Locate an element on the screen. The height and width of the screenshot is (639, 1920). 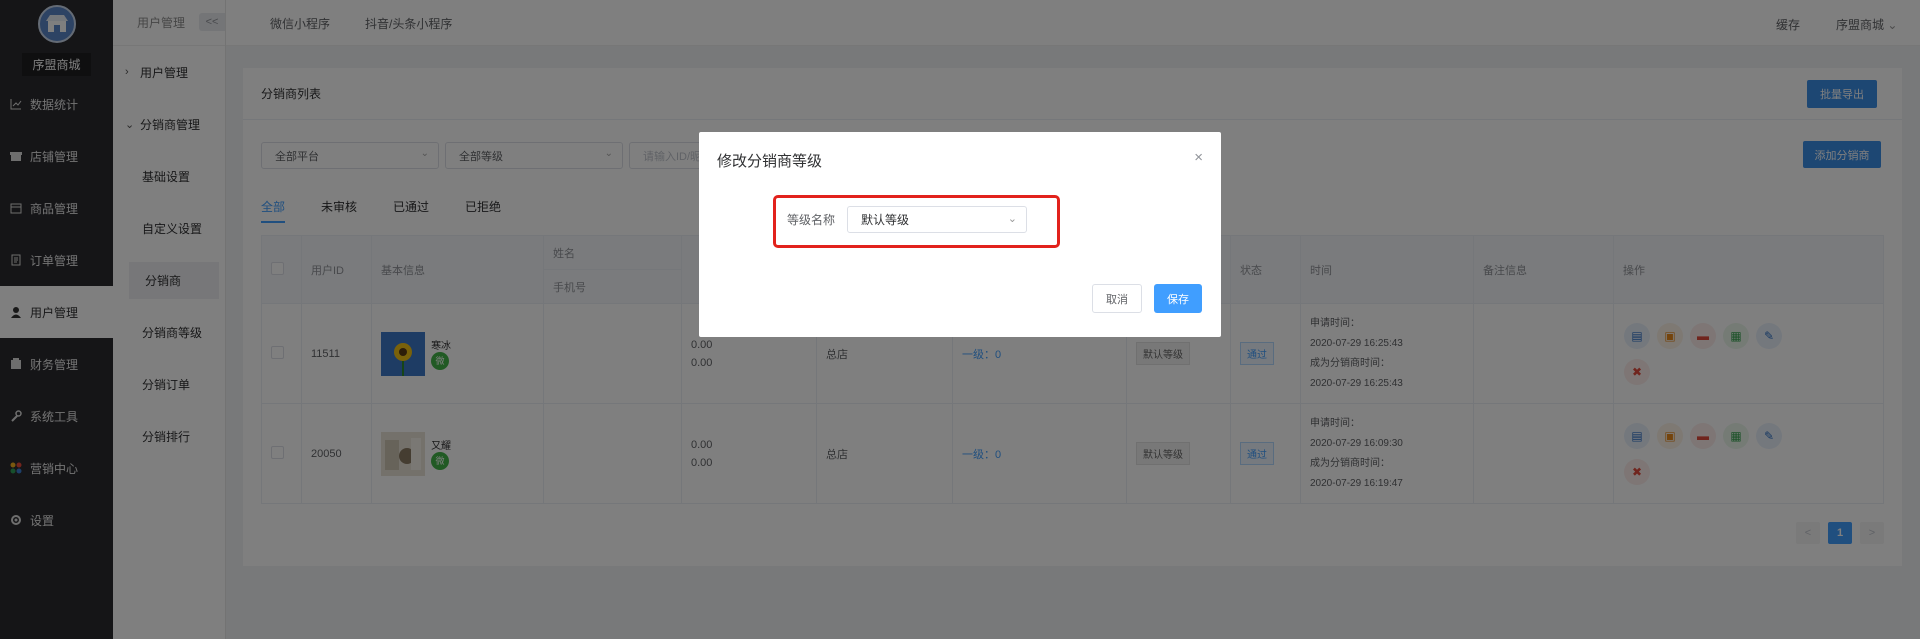
edit-level-dialog: 修改分销商等级 × 等级名称 默认等级 ⌄ 取消 保存 is located at coordinates (960, 234).